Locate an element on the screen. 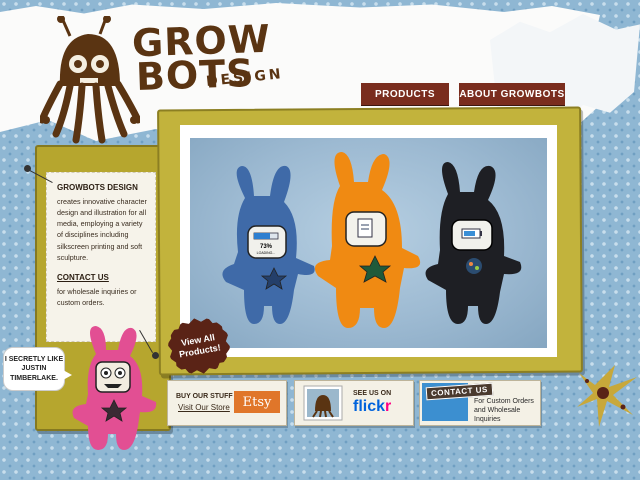 The width and height of the screenshot is (640, 480). flickr-logo: flickr is located at coordinates (372, 407).